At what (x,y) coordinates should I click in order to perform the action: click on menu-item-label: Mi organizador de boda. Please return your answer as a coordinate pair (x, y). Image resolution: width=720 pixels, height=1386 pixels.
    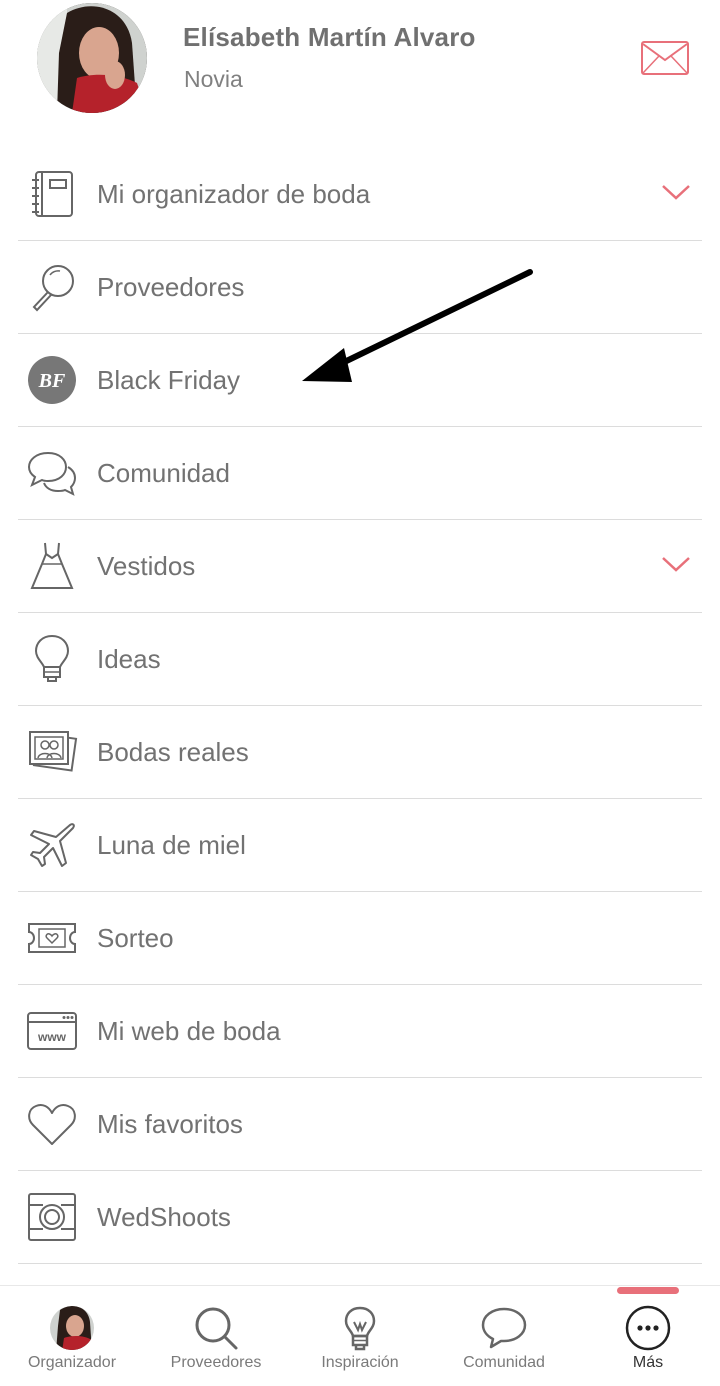
    Looking at the image, I should click on (234, 194).